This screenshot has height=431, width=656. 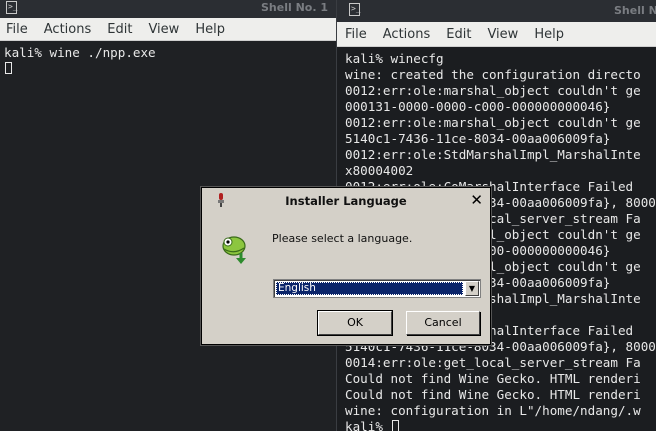 I want to click on terminal-line: wine: configuration in L"/home/ndang/.w, so click(x=493, y=410).